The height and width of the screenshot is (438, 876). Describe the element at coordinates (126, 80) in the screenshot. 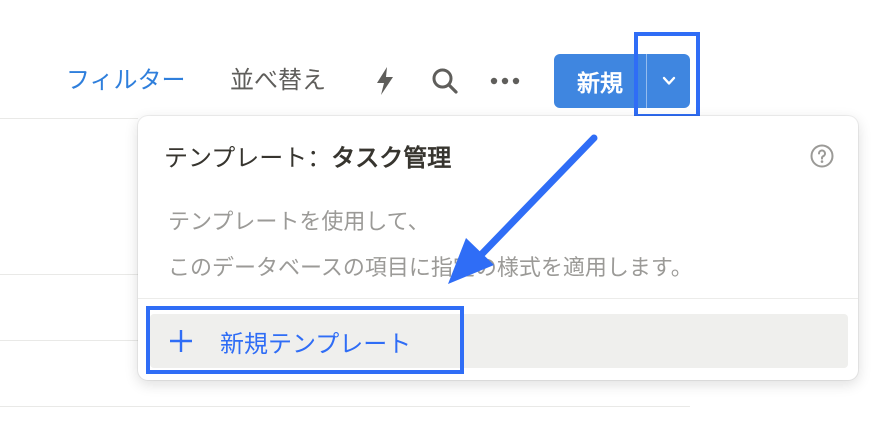

I see `filter-button: フィルター` at that location.